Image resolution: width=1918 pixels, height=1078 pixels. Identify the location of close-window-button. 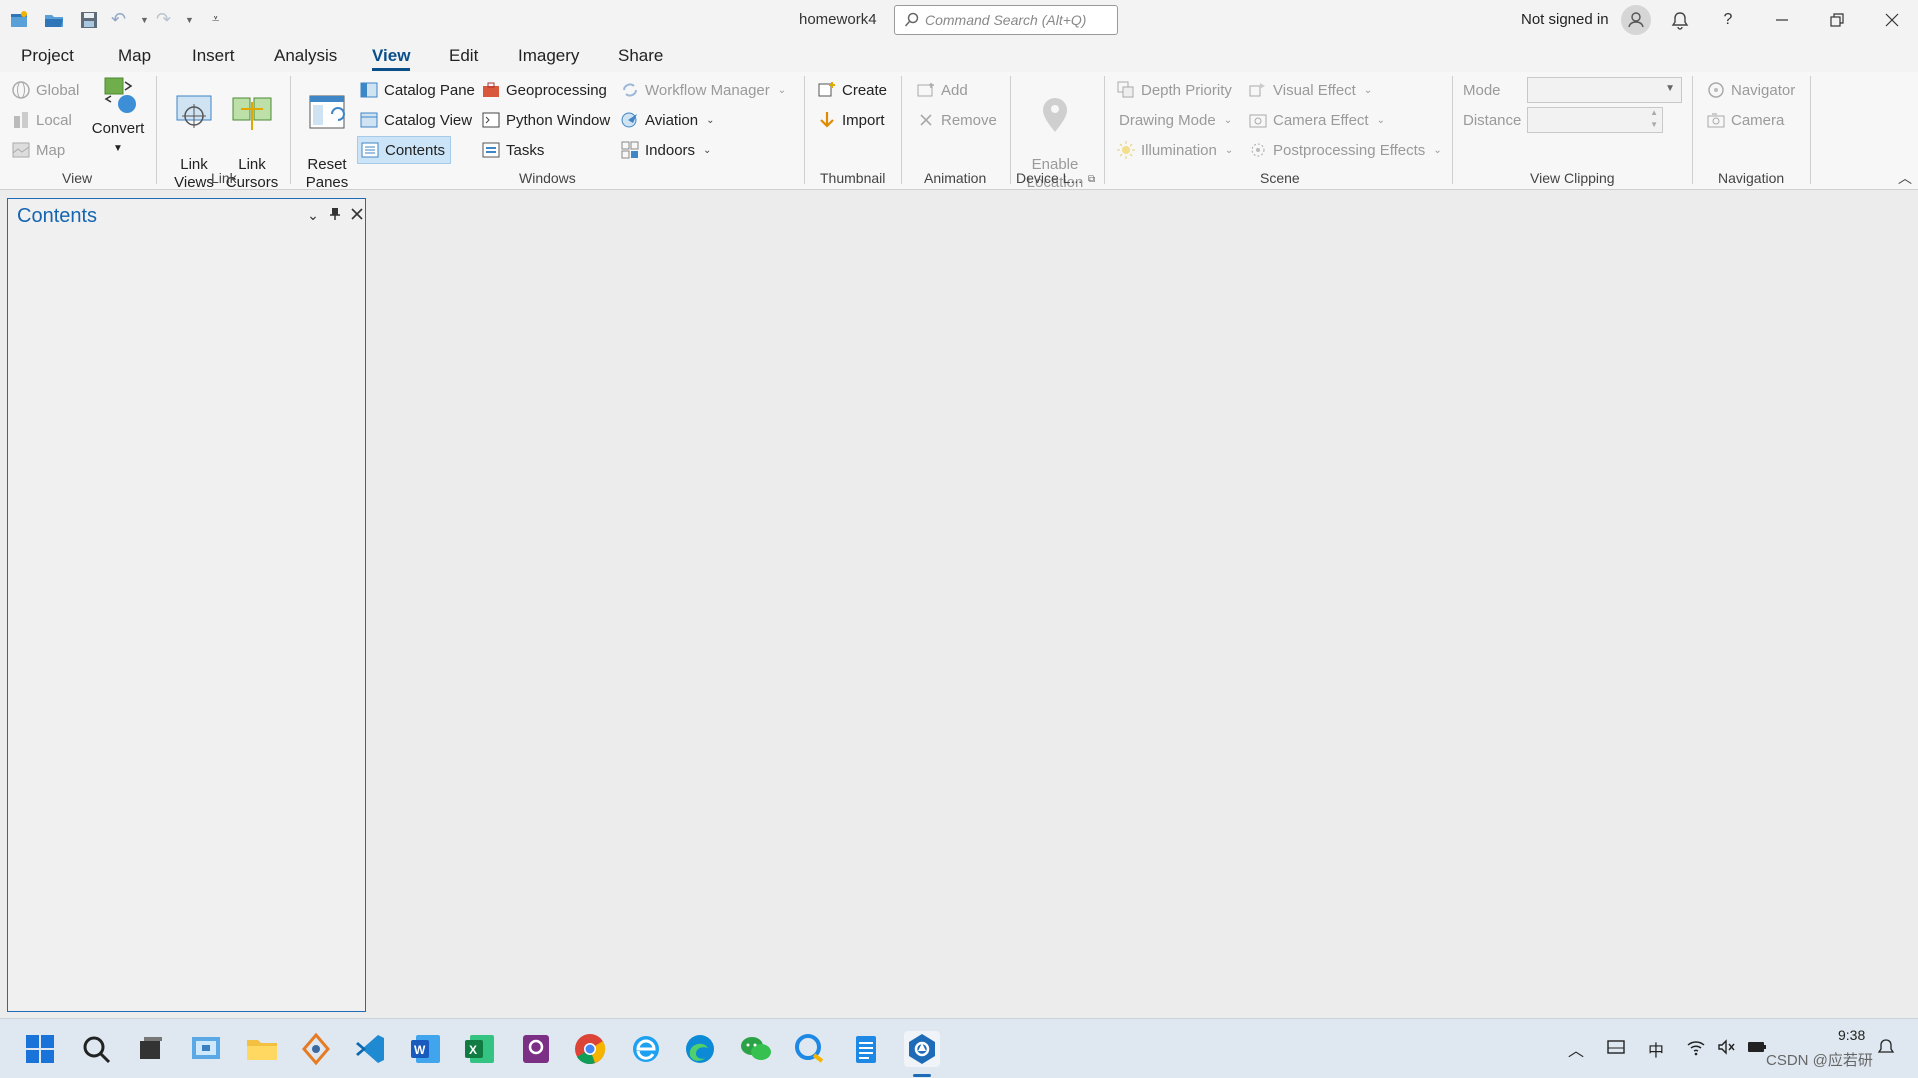
(1892, 20).